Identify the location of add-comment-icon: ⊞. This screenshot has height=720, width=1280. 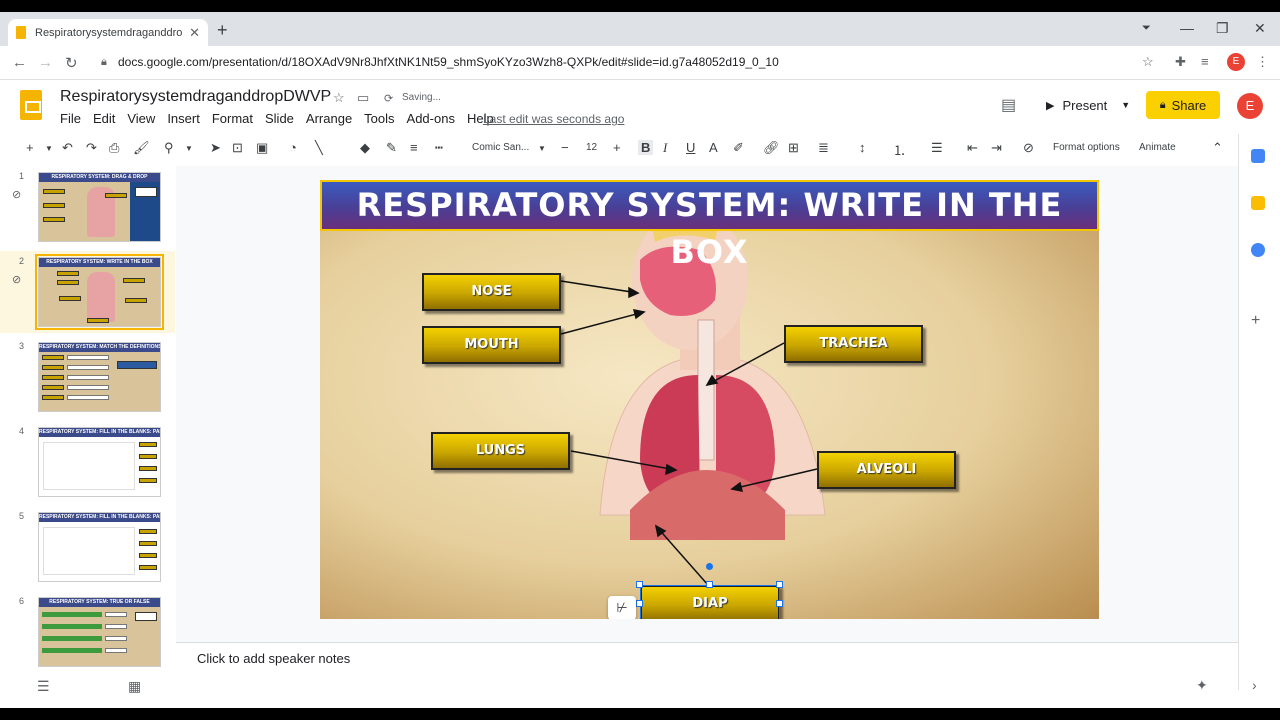
(793, 148).